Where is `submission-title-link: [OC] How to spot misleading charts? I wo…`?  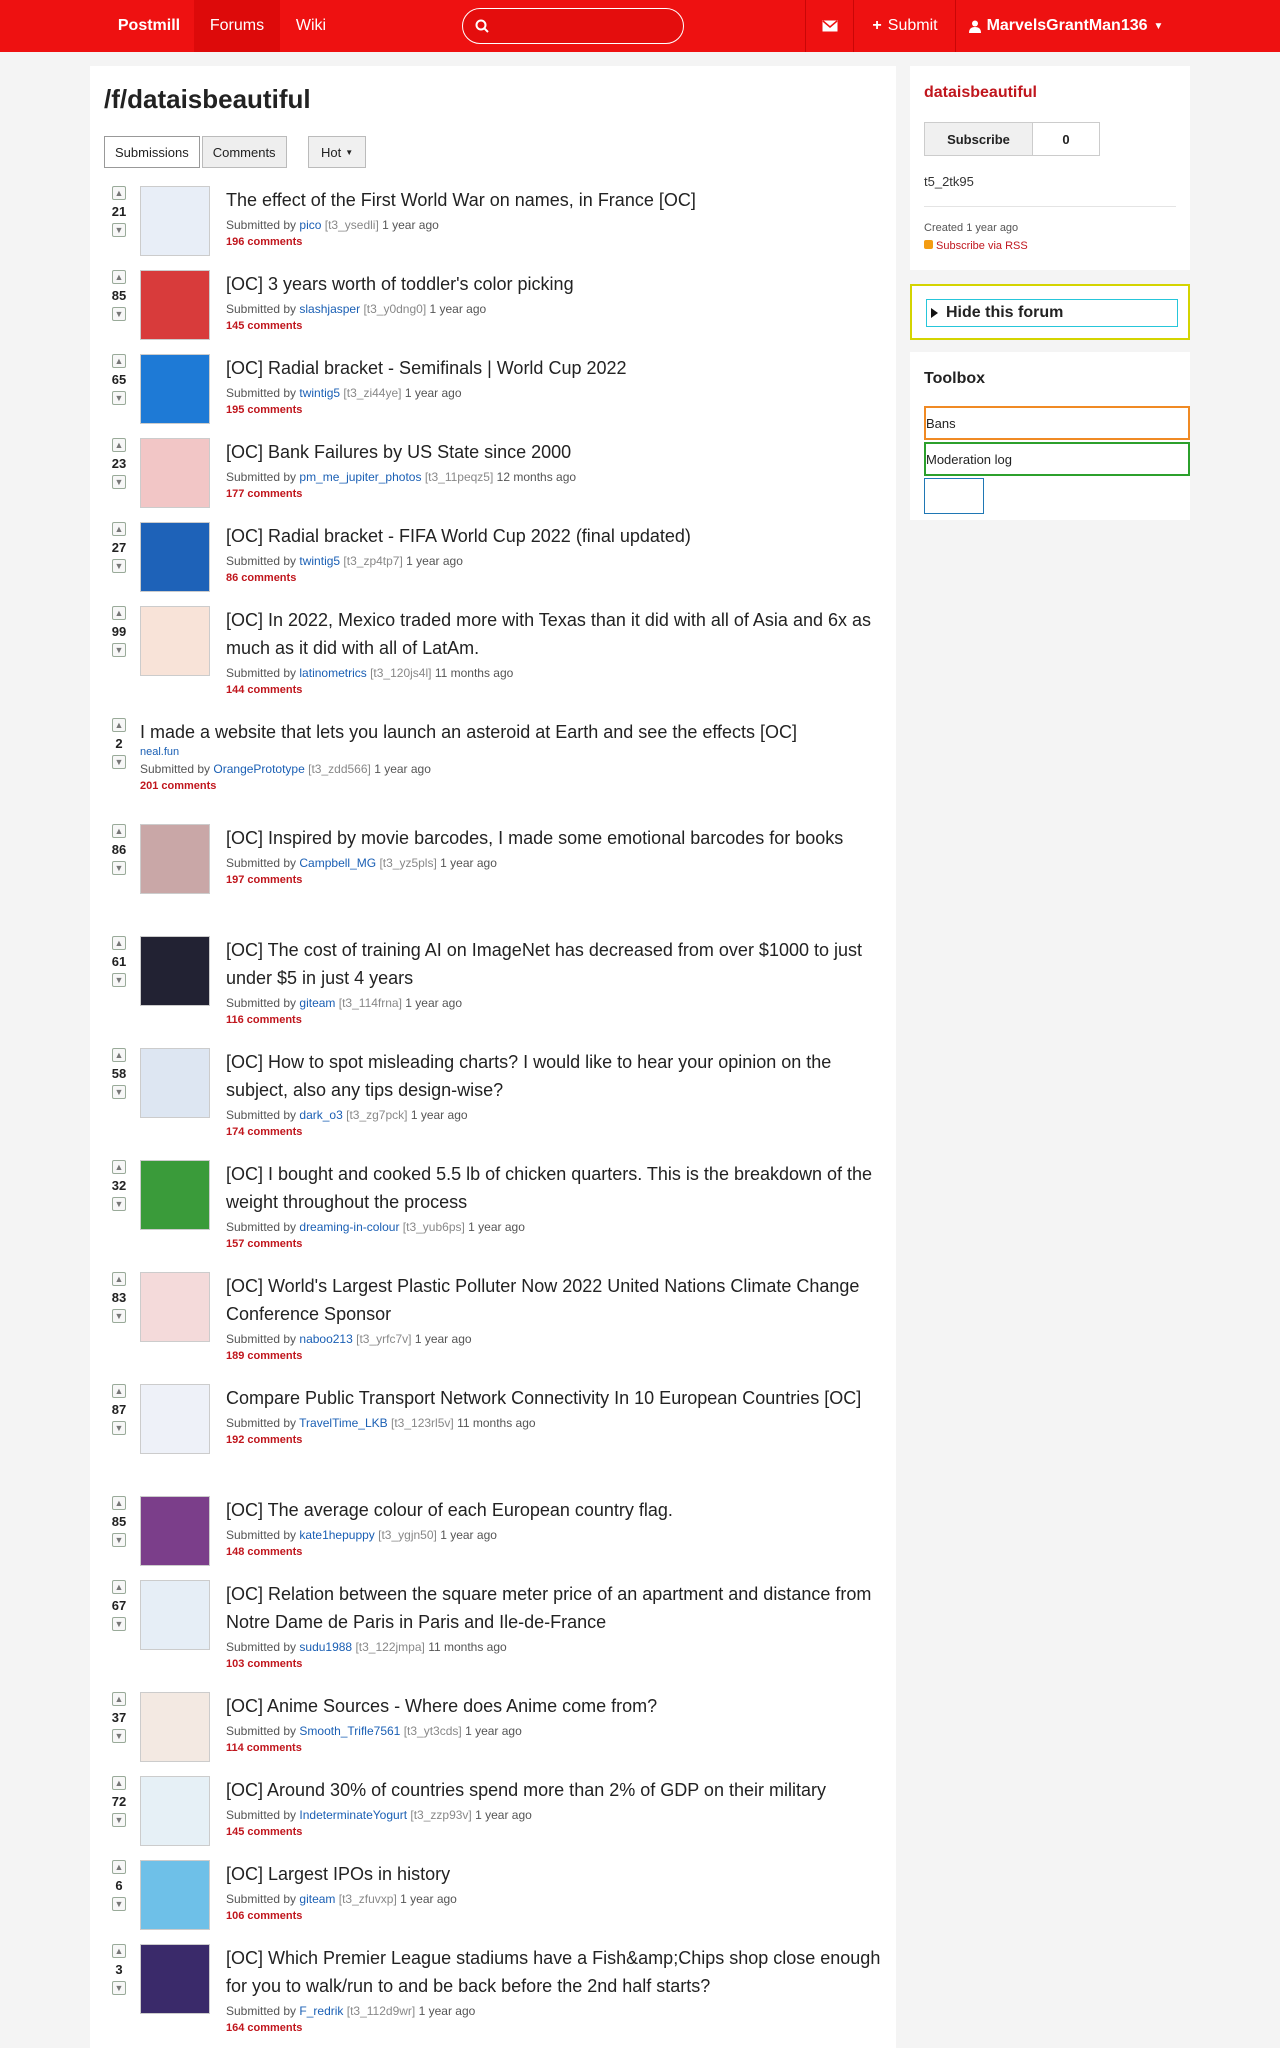 submission-title-link: [OC] How to spot misleading charts? I wo… is located at coordinates (556, 1076).